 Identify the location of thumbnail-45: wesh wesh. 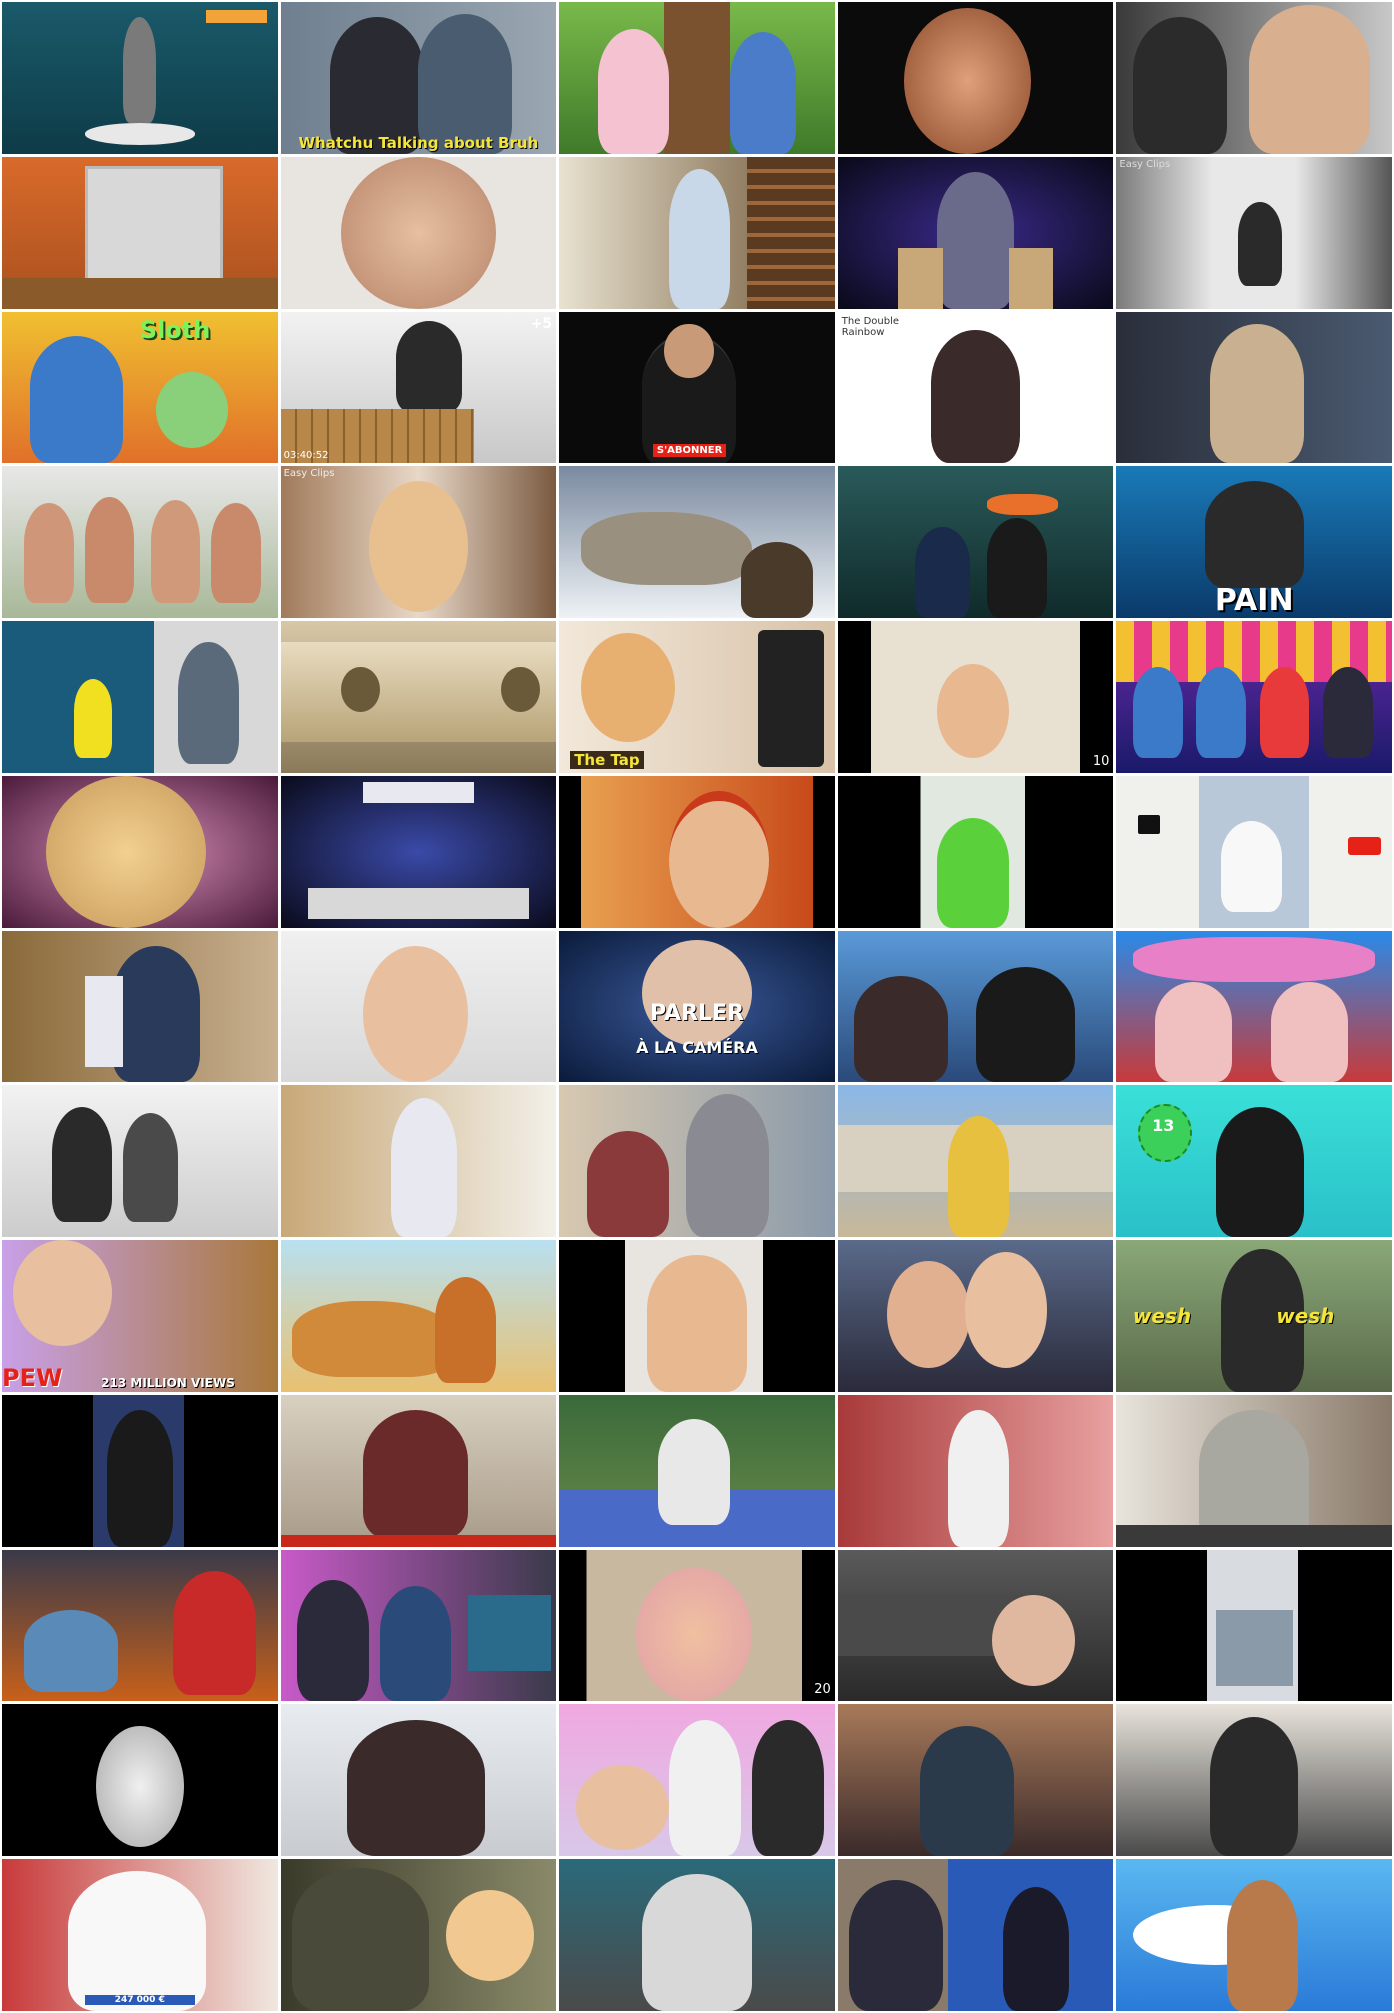
(1254, 1316).